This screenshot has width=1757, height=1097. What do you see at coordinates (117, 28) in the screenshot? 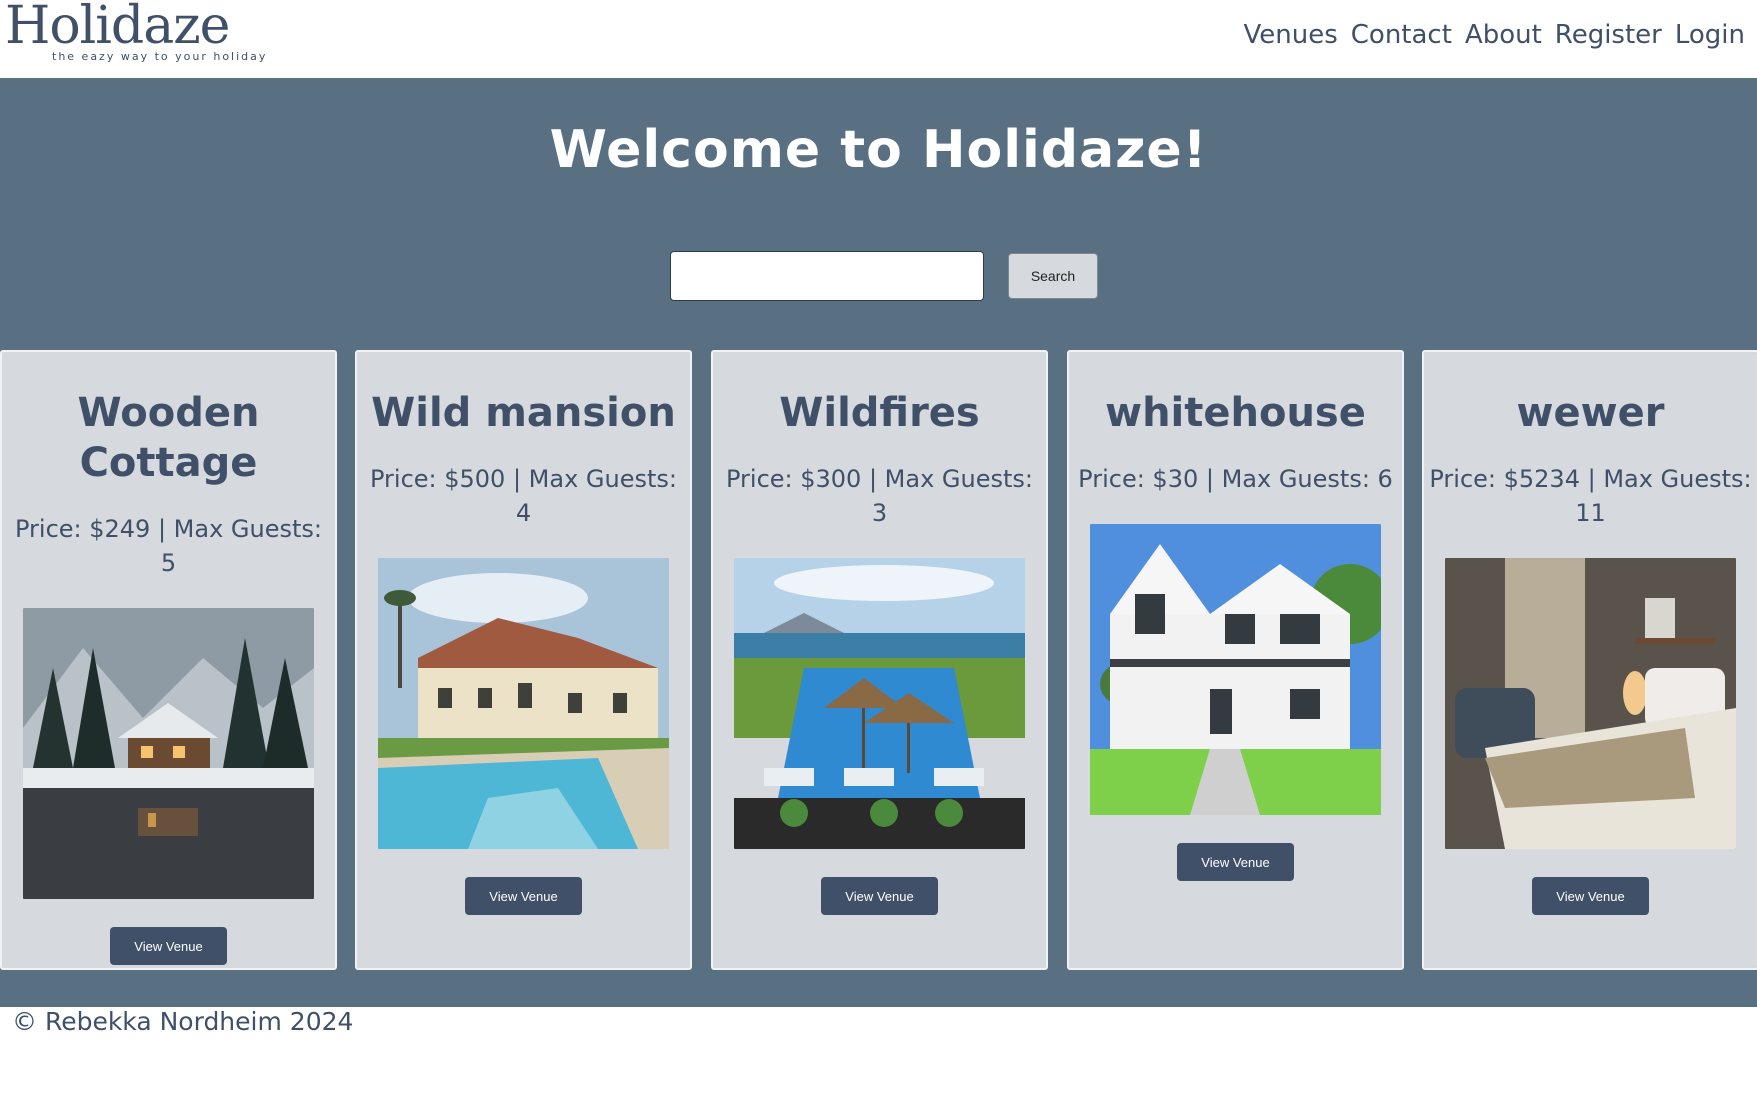
I see `logo-name: Holidaze` at bounding box center [117, 28].